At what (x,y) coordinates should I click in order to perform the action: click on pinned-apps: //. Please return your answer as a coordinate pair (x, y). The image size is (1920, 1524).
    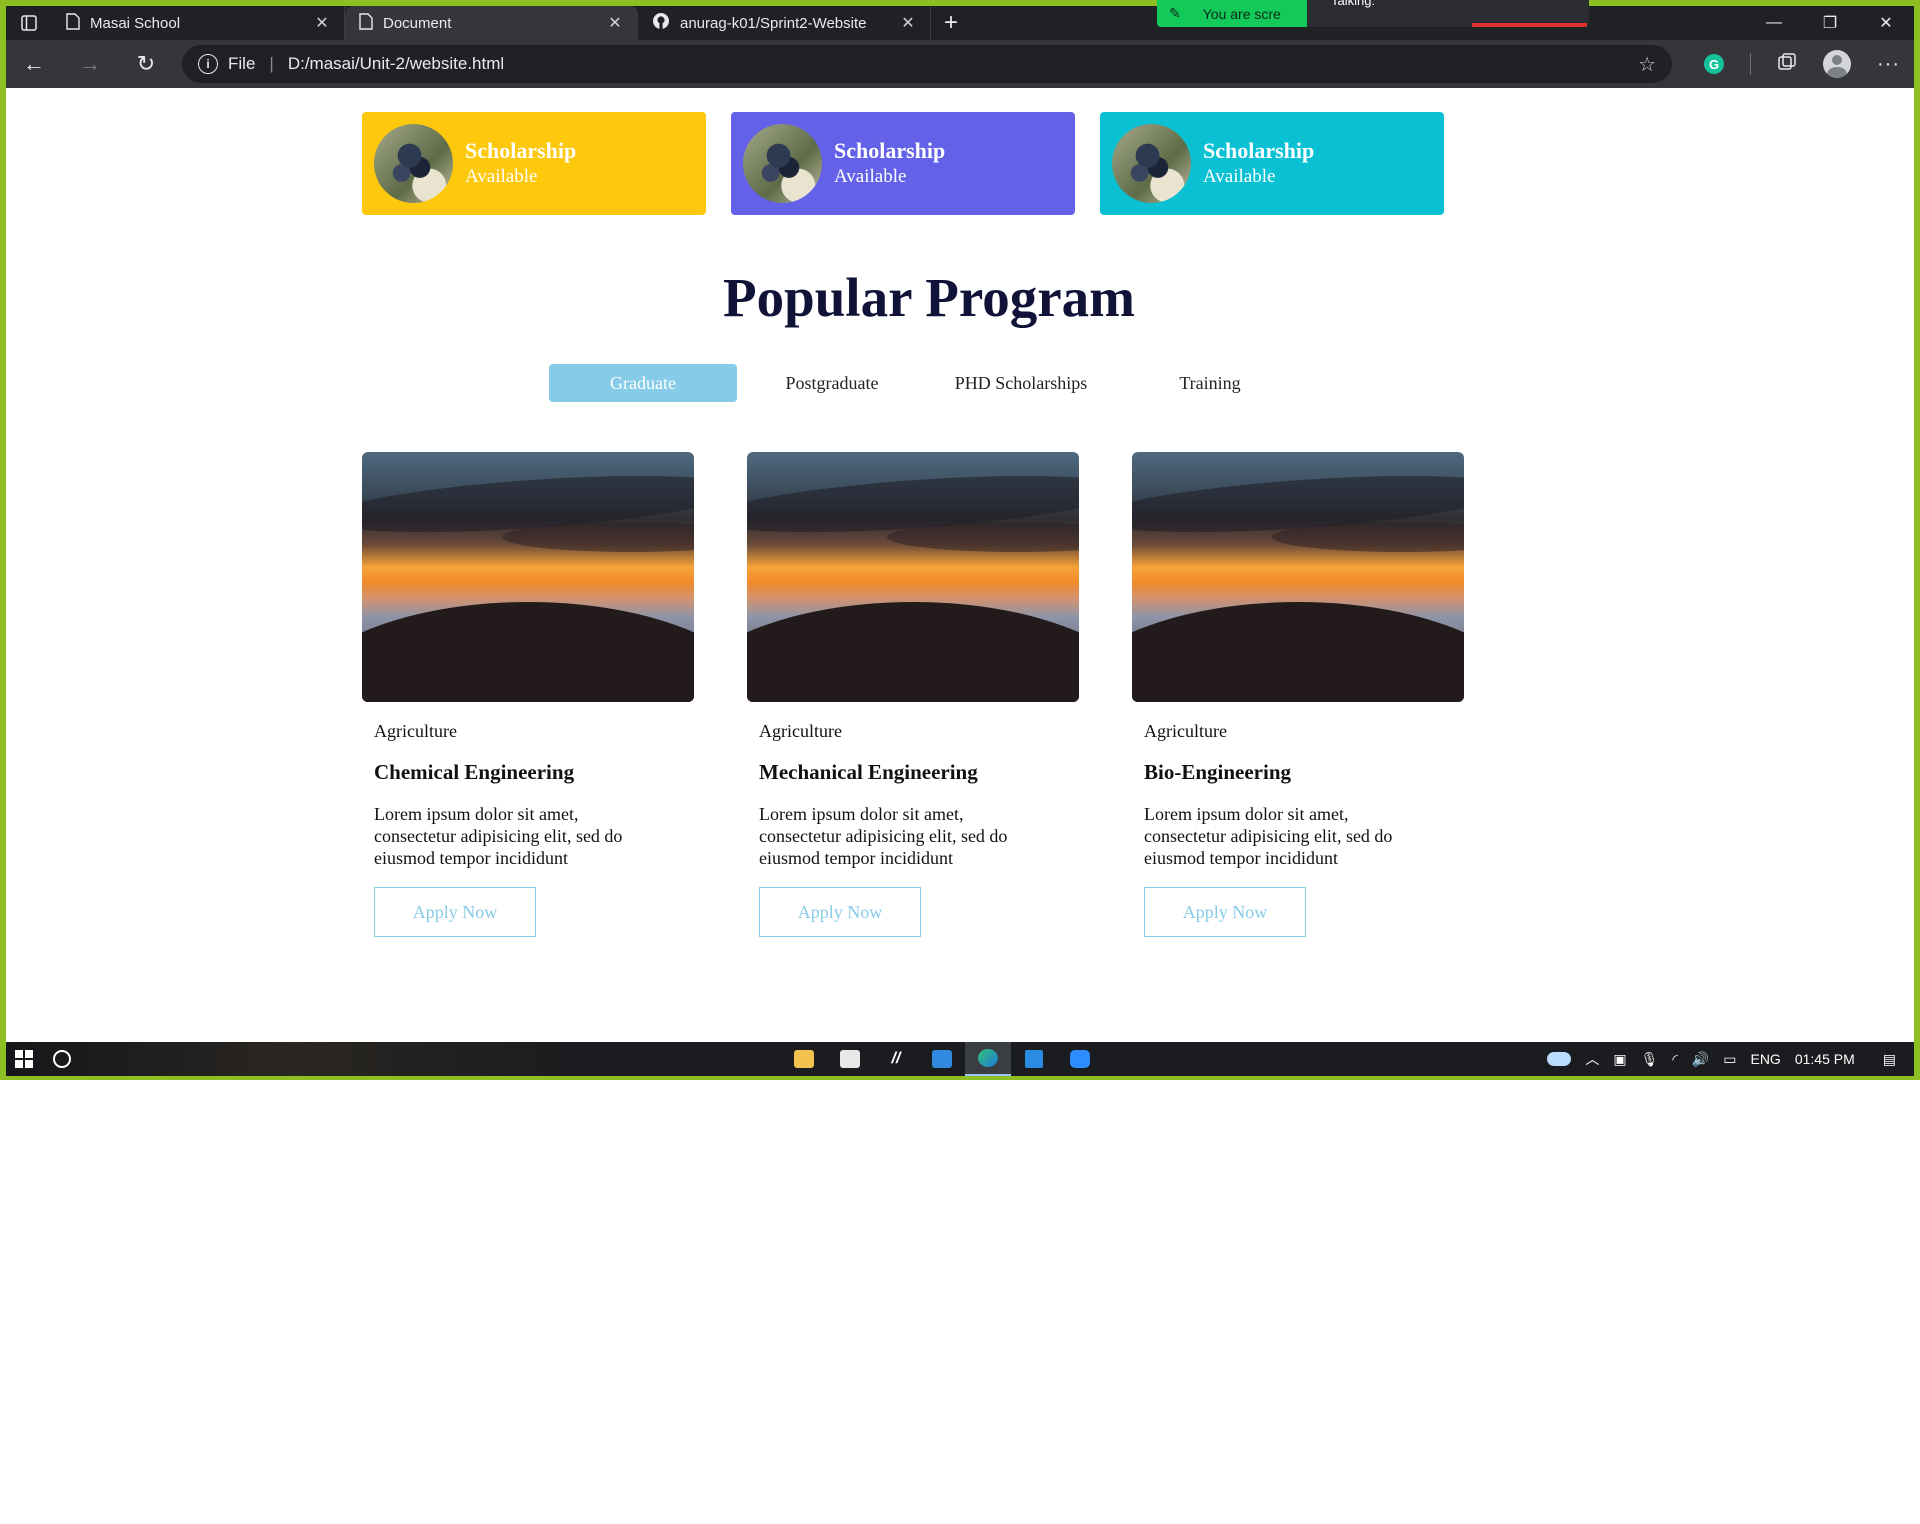
    Looking at the image, I should click on (942, 1059).